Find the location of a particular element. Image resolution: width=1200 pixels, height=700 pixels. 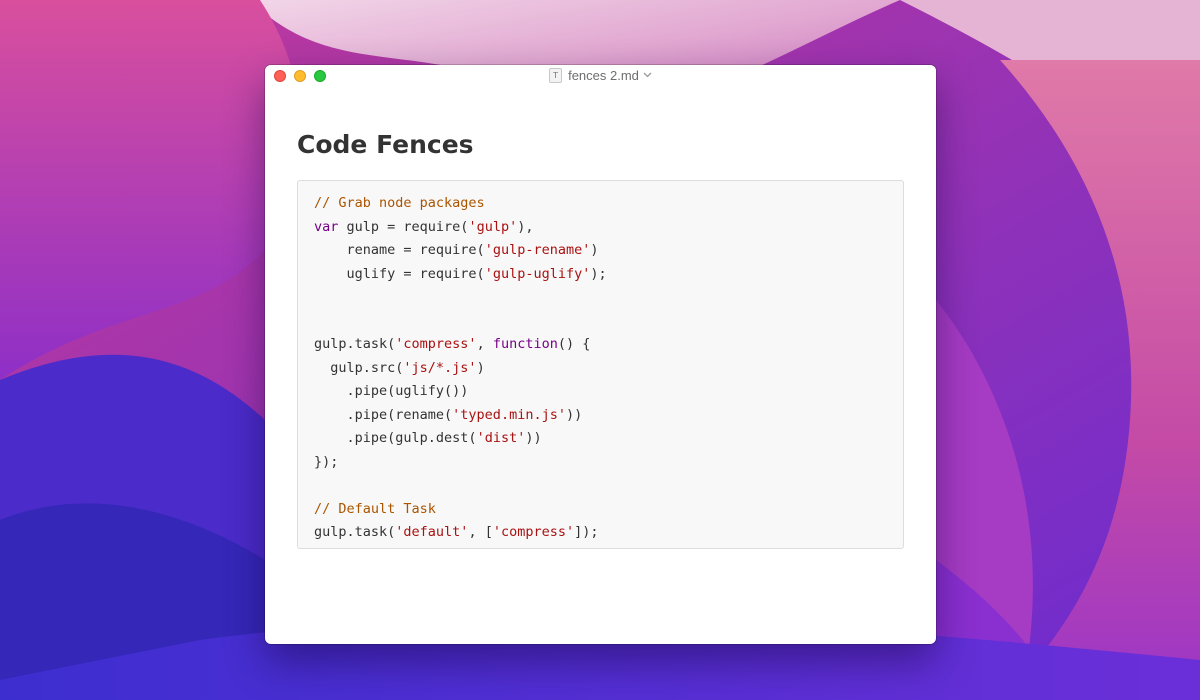

code-line: // Grab node packages is located at coordinates (608, 204).